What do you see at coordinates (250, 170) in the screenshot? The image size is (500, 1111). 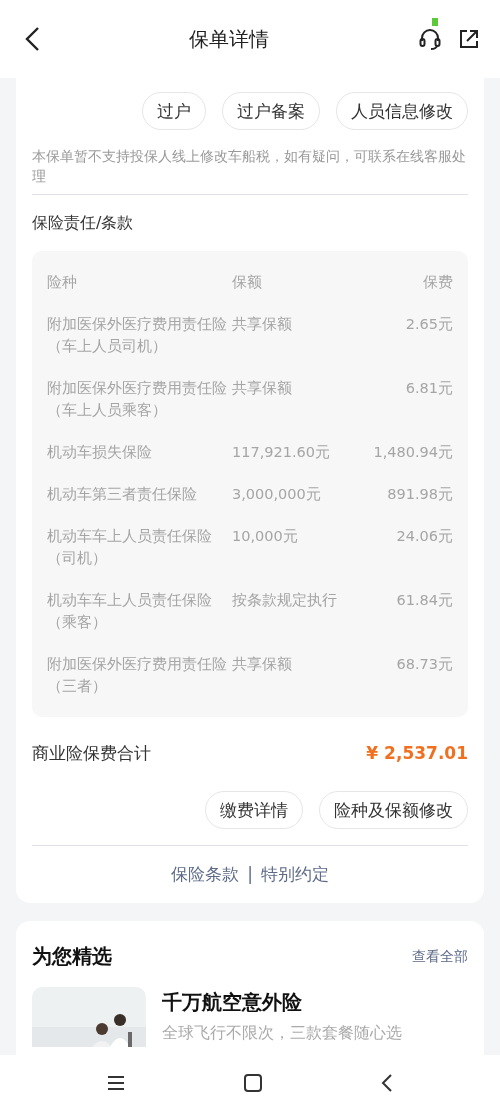 I see `notice-text: 本保单暂不支持投保人线上修改车船税，如有疑问，可联系在线客服处理` at bounding box center [250, 170].